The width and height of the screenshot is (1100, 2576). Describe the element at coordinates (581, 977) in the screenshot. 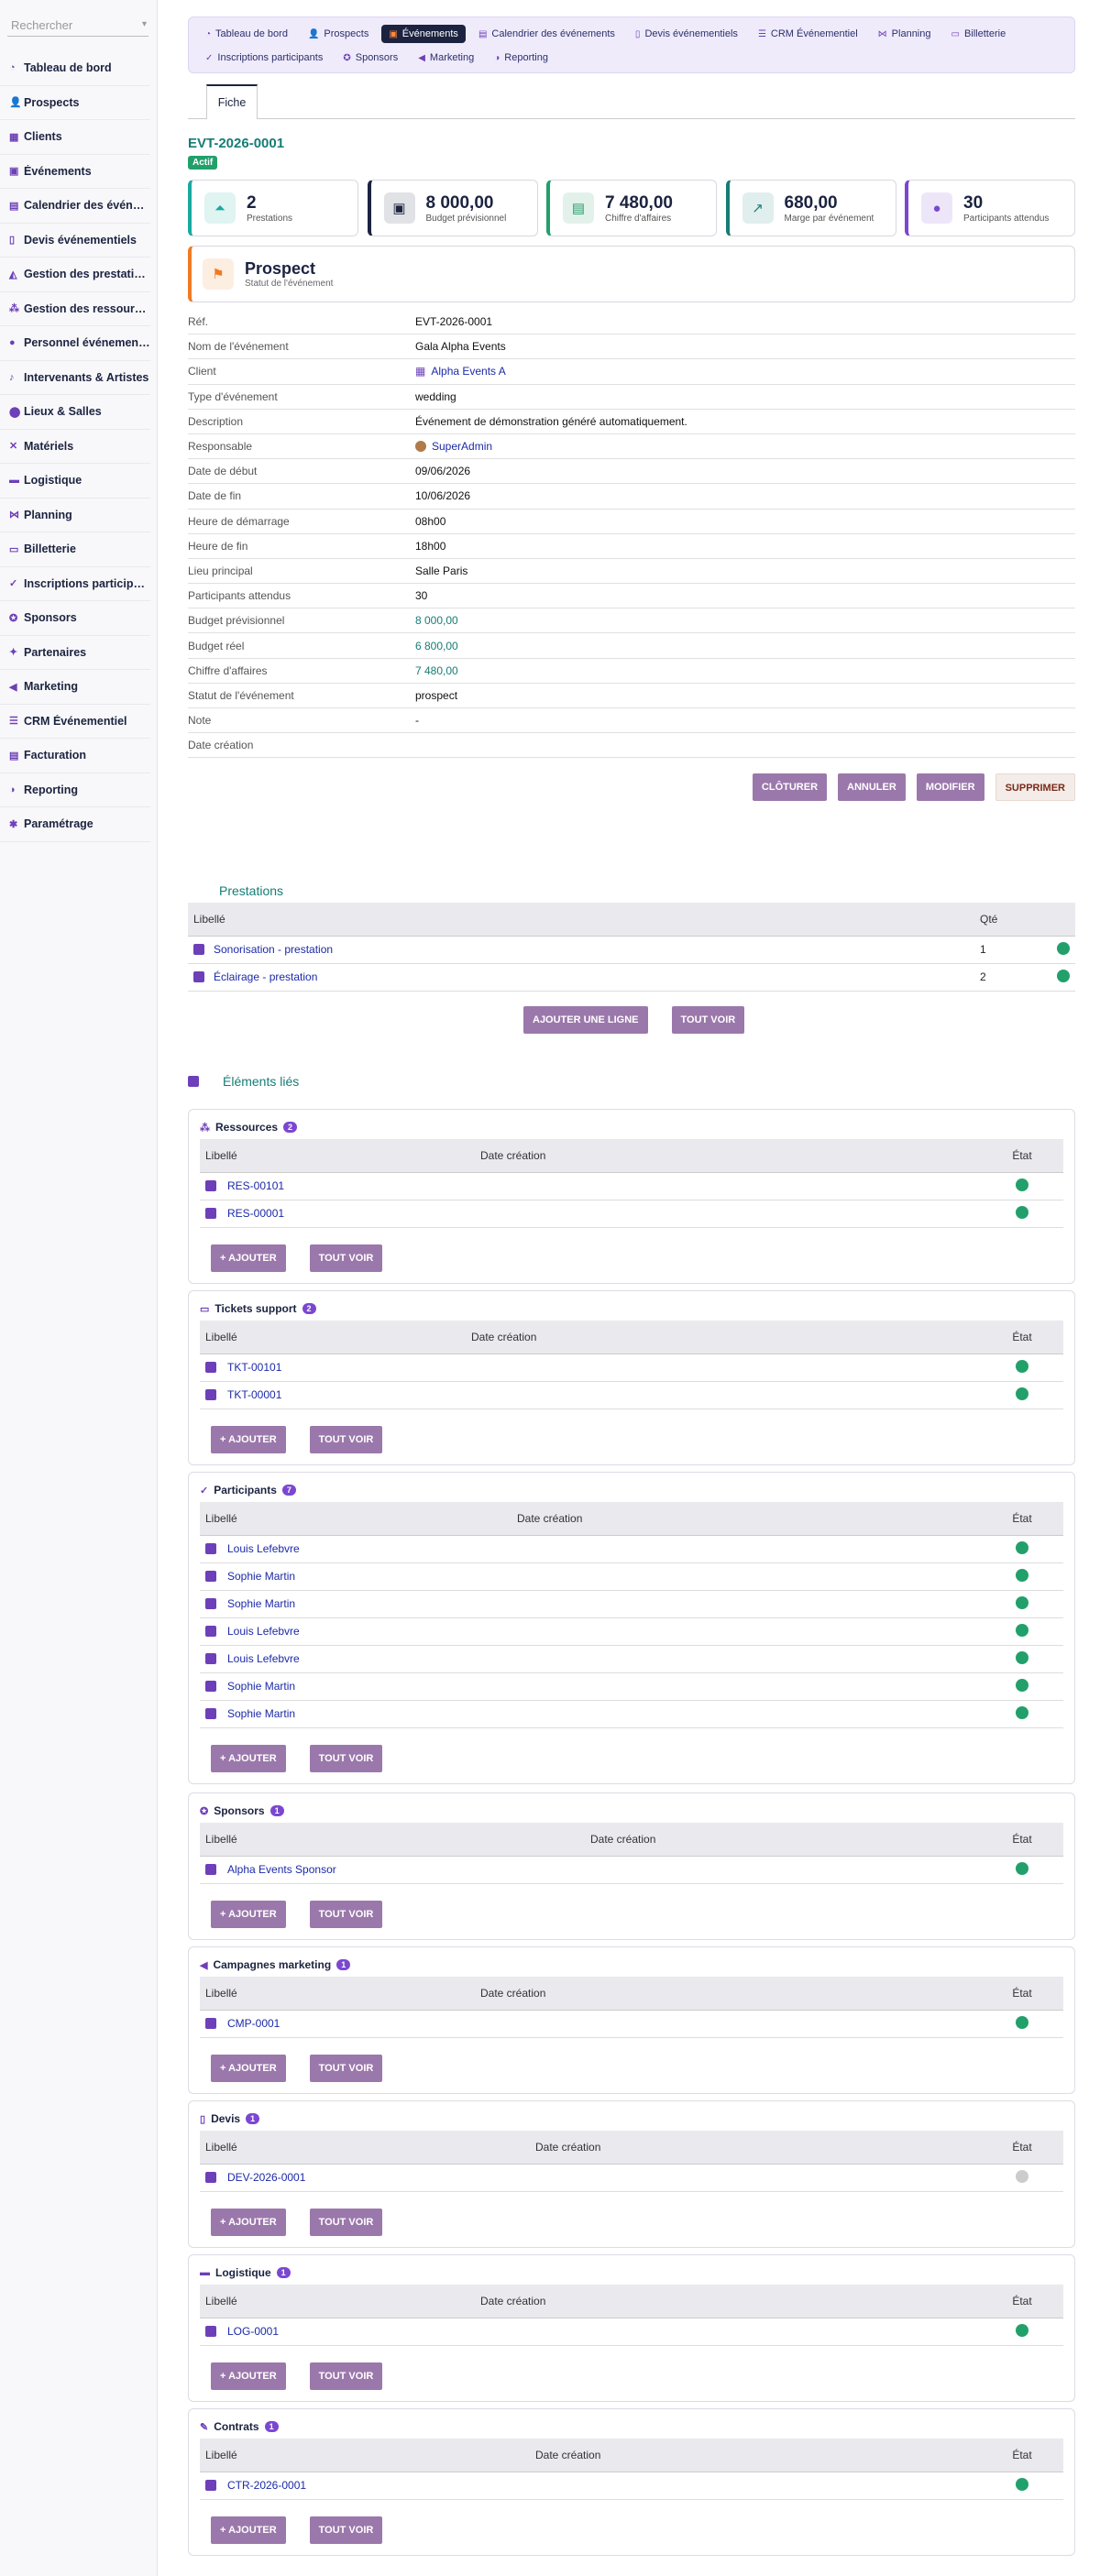

I see `row-label: Éclairage - prestation` at that location.